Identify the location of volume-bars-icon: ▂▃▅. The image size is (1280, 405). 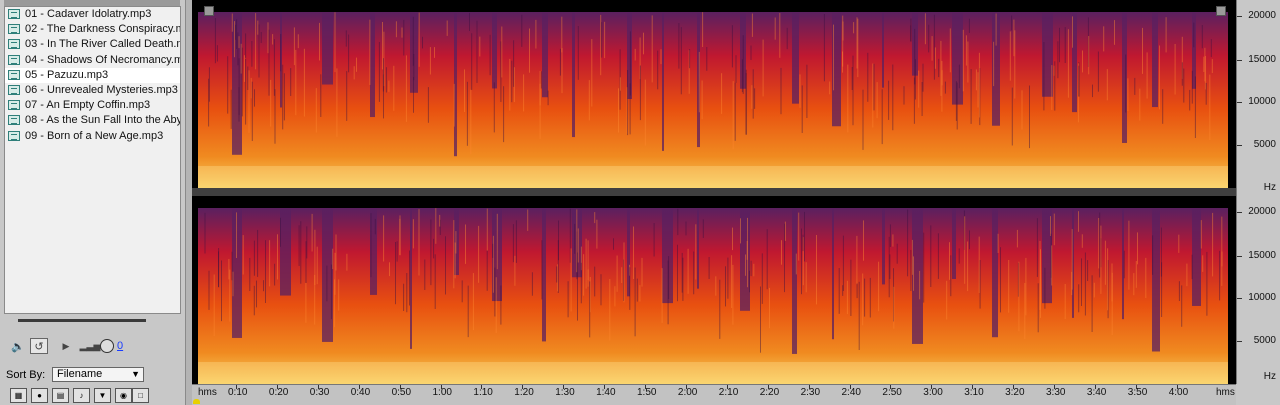
(90, 345).